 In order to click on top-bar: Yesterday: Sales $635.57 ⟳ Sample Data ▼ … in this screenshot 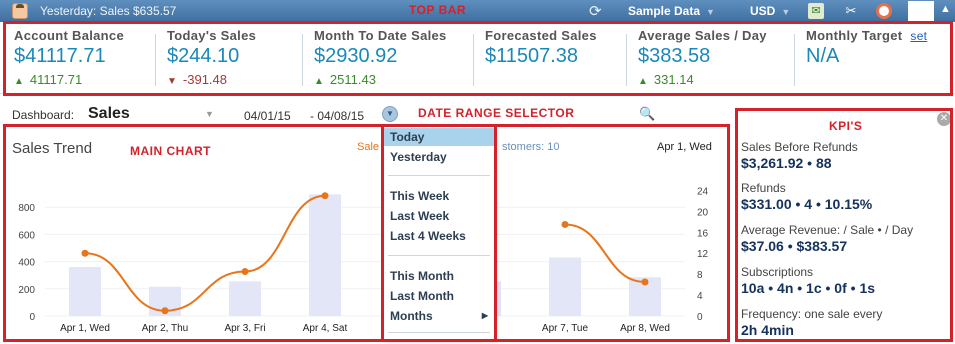, I will do `click(477, 11)`.